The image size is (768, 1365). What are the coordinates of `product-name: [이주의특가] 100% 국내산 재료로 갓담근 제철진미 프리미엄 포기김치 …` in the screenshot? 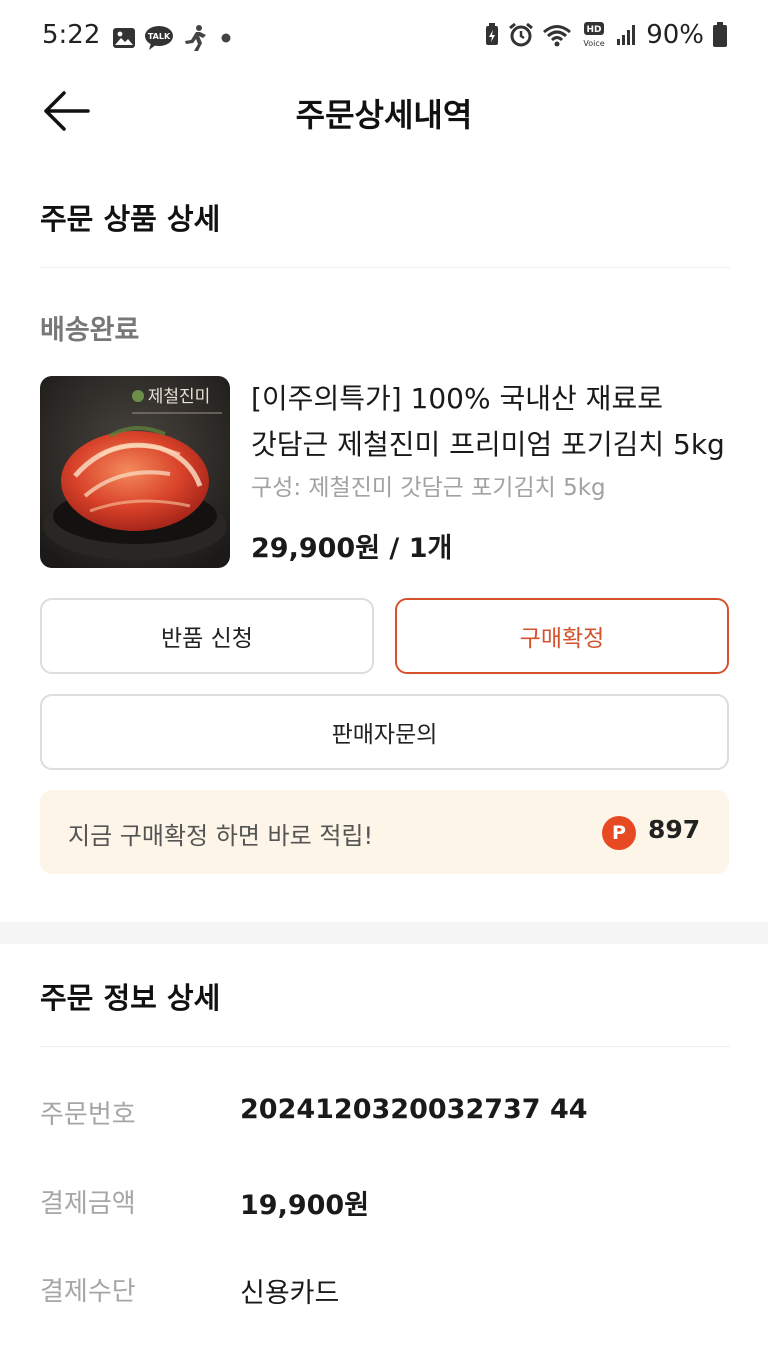 It's located at (491, 422).